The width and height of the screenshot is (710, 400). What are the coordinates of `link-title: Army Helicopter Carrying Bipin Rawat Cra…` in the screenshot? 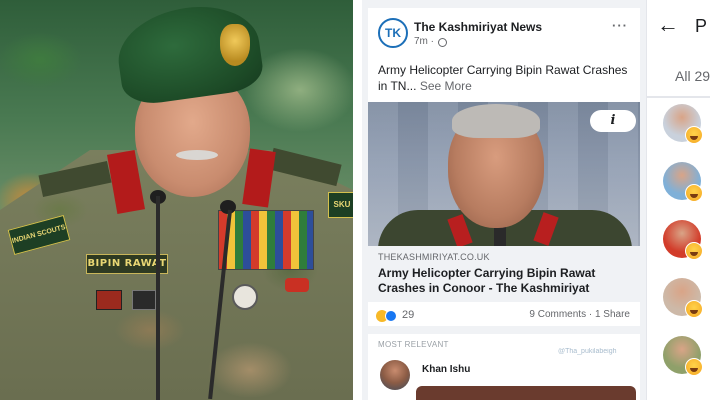 It's located at (487, 280).